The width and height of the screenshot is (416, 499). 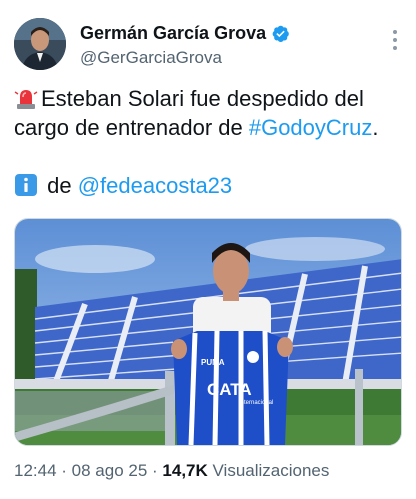 I want to click on info-emoji-icon, so click(x=26, y=185).